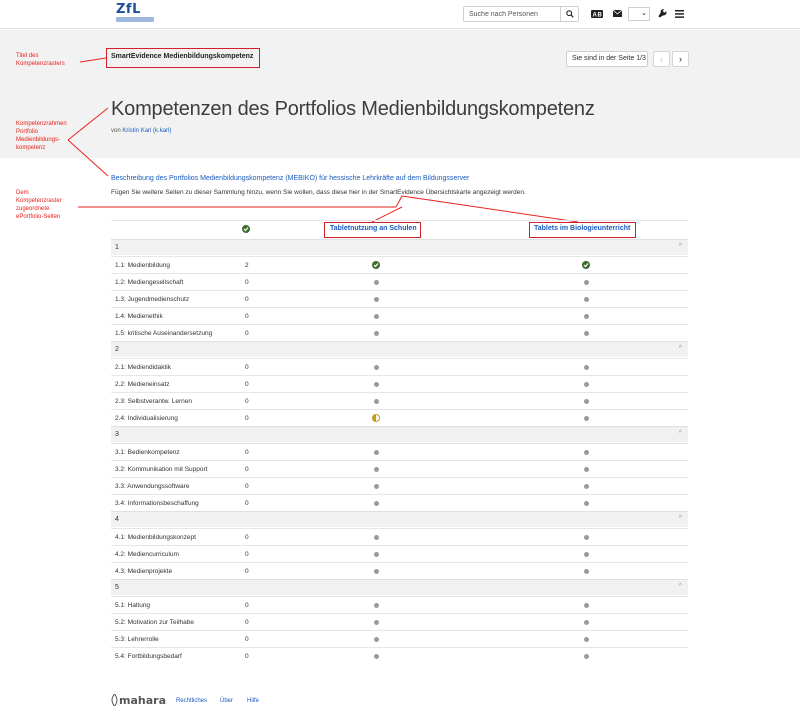 This screenshot has width=800, height=726. What do you see at coordinates (373, 228) in the screenshot?
I see `column-header-tabletnutzung: Tabletnutzung an Schulen` at bounding box center [373, 228].